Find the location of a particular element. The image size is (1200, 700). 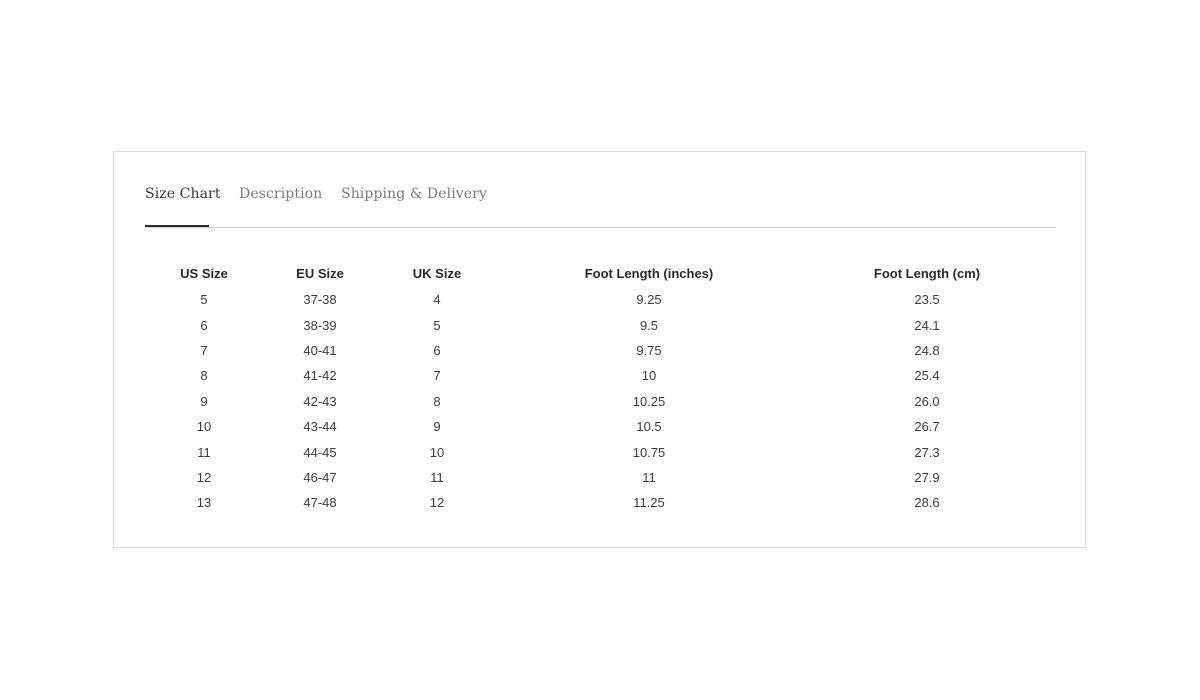

table-row: 12 46-47 11 11 27.9 is located at coordinates (599, 477).